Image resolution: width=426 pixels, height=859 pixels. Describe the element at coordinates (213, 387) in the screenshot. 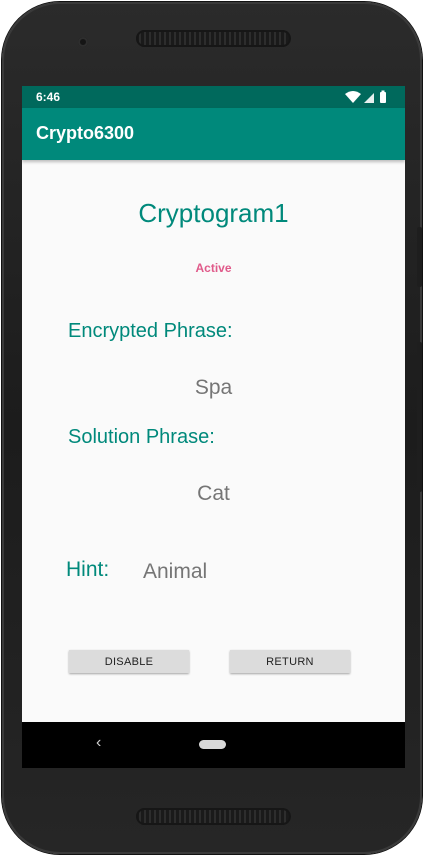

I see `encrypted-phrase-value: Spa` at that location.